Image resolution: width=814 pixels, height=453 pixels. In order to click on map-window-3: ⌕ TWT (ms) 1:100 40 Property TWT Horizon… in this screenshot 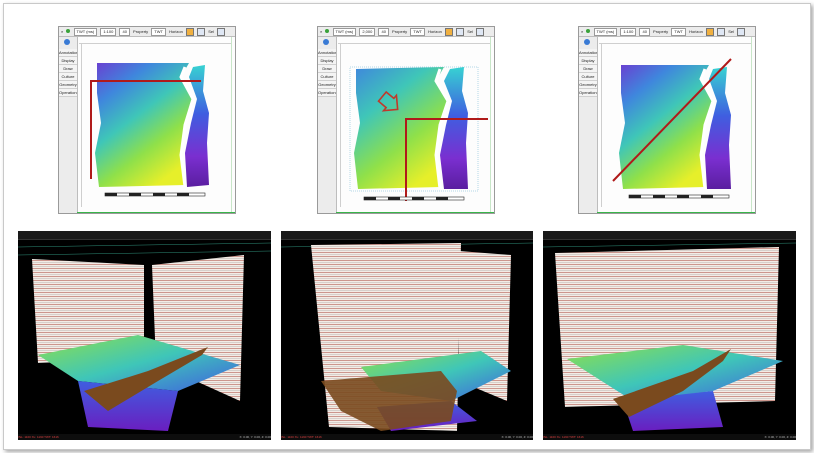, I will do `click(667, 120)`.